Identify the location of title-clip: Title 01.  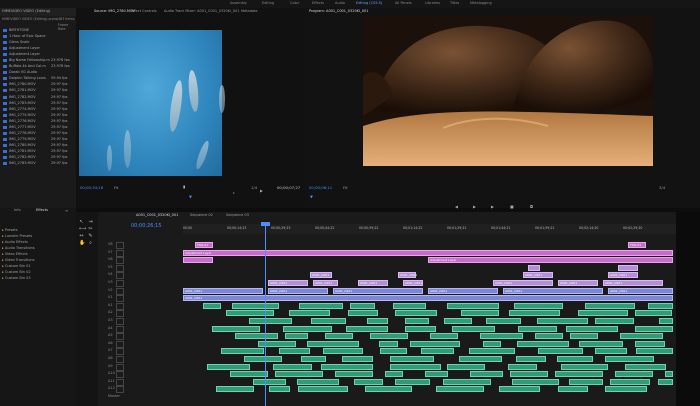
(637, 245).